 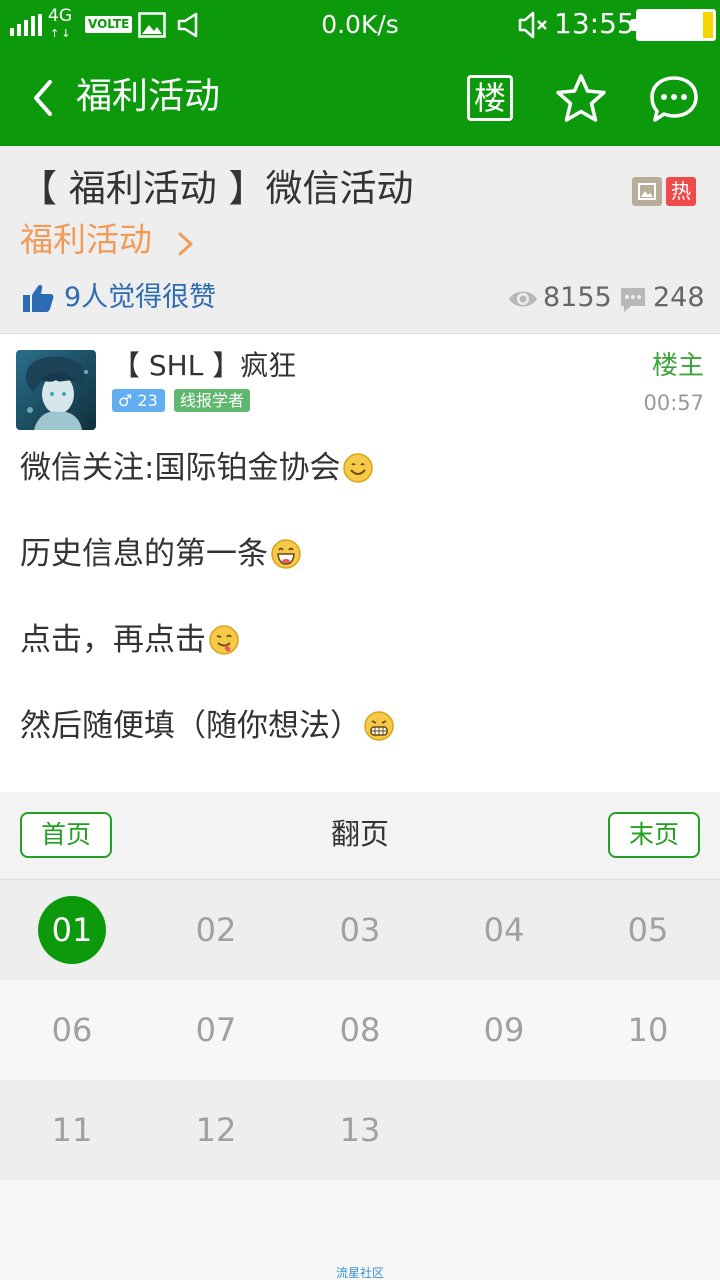 What do you see at coordinates (286, 554) in the screenshot?
I see `grin-emoji-icon` at bounding box center [286, 554].